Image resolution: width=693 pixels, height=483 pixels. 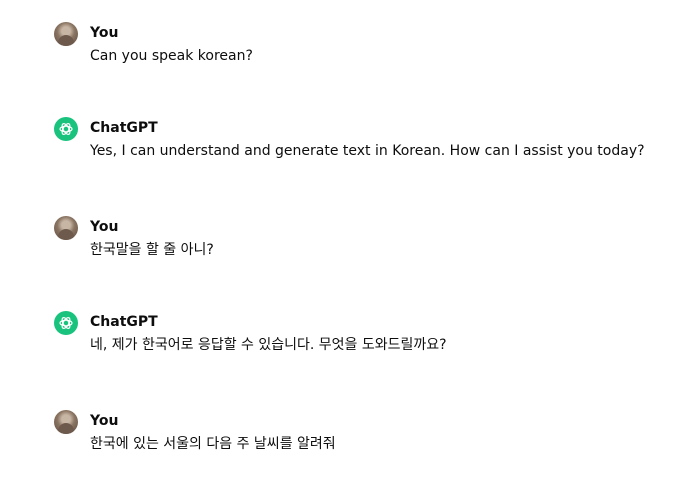 I want to click on message-text: Can you speak korean?, so click(x=171, y=56).